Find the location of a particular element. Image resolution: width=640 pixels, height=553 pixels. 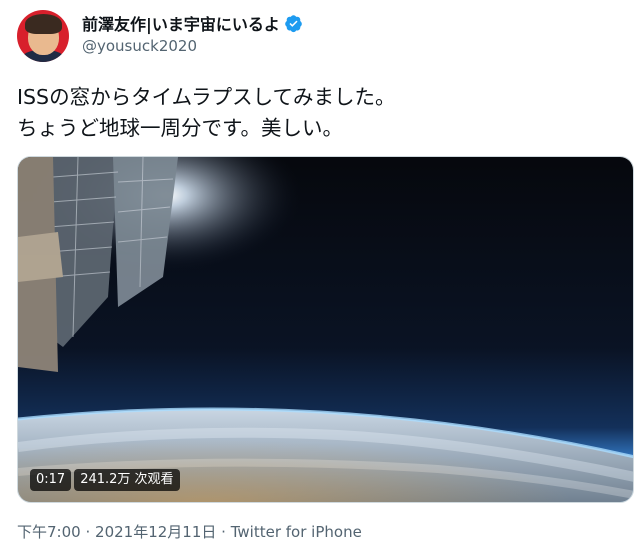

name-row: 前澤友作|いま宇宙にいるよ is located at coordinates (192, 23).